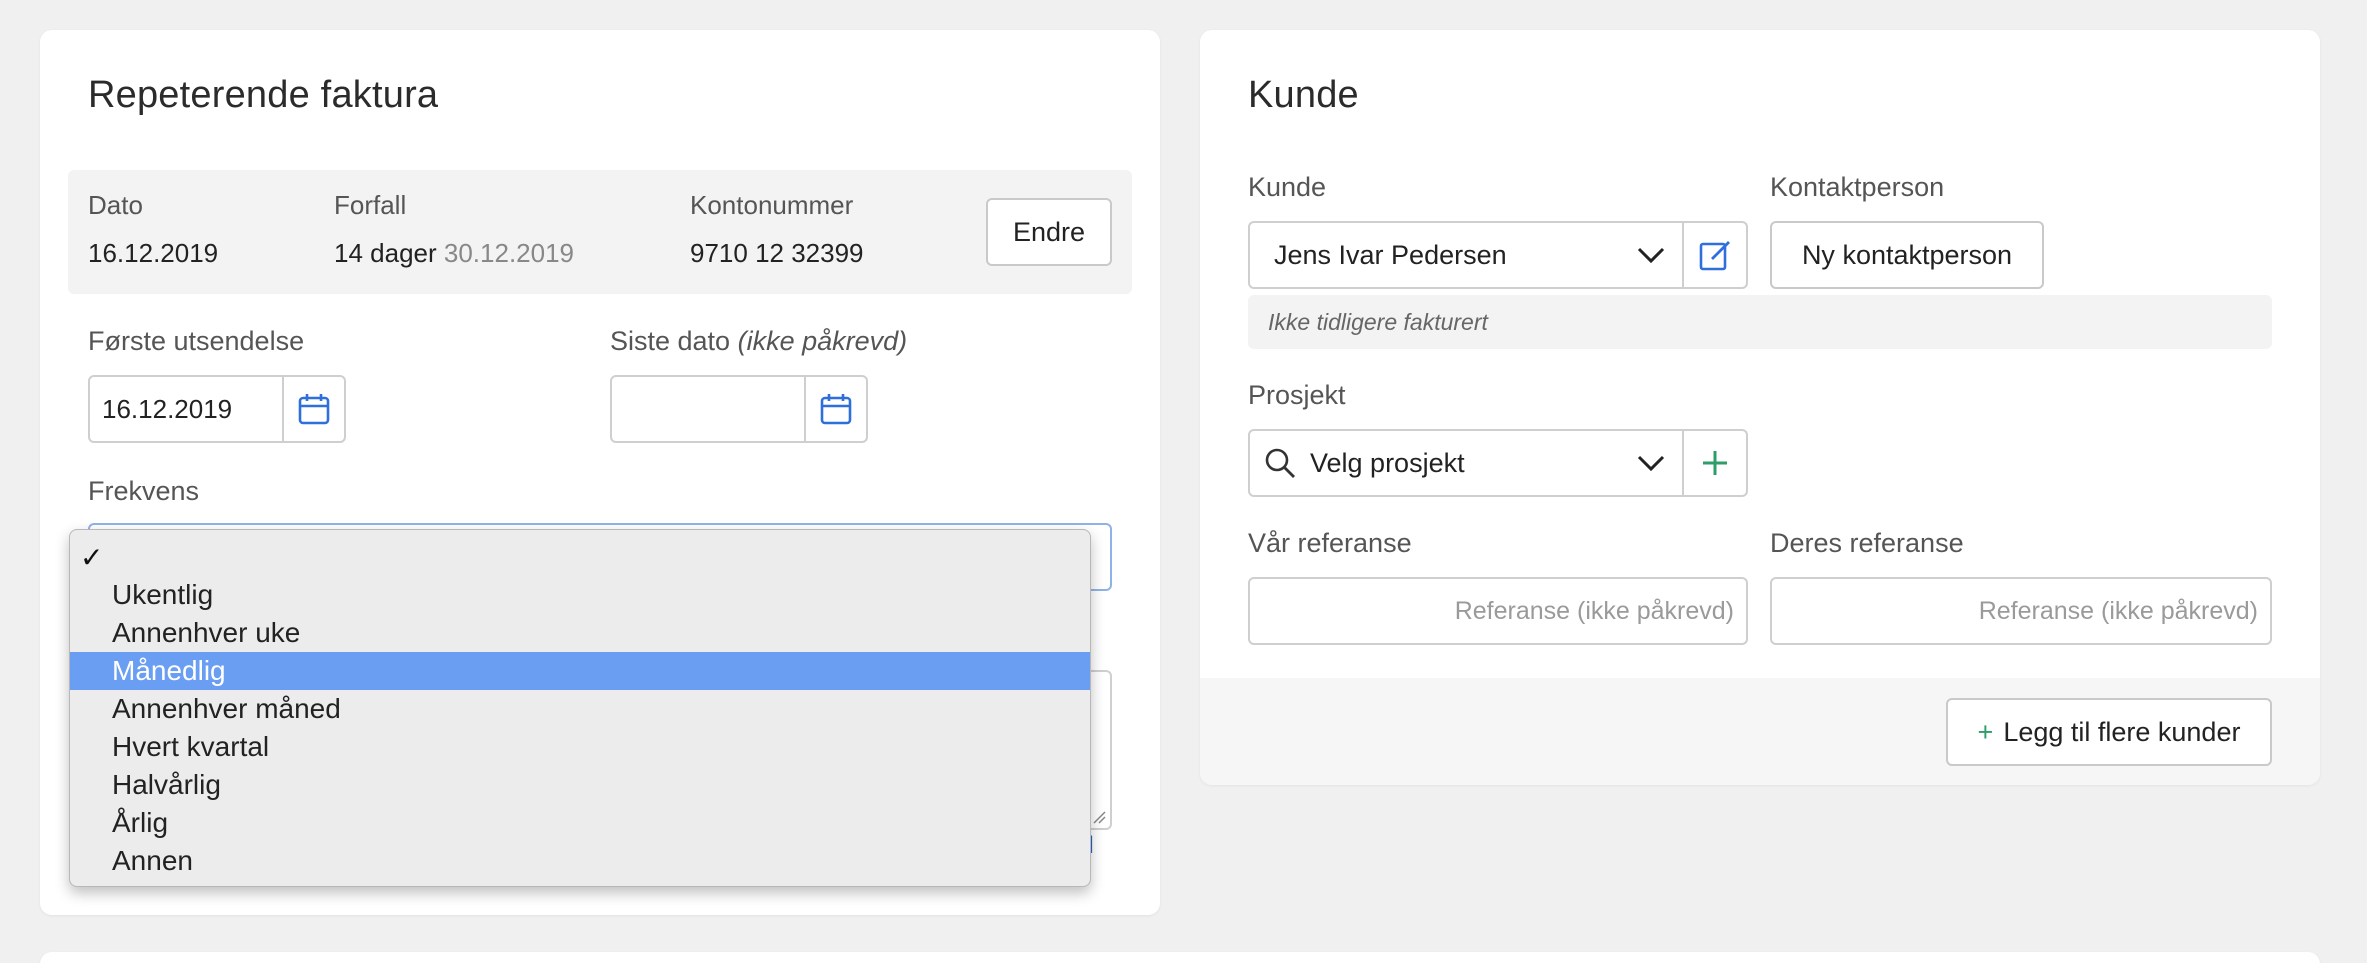  Describe the element at coordinates (1867, 543) in the screenshot. I see `deres-referanse-label: Deres referanse` at that location.